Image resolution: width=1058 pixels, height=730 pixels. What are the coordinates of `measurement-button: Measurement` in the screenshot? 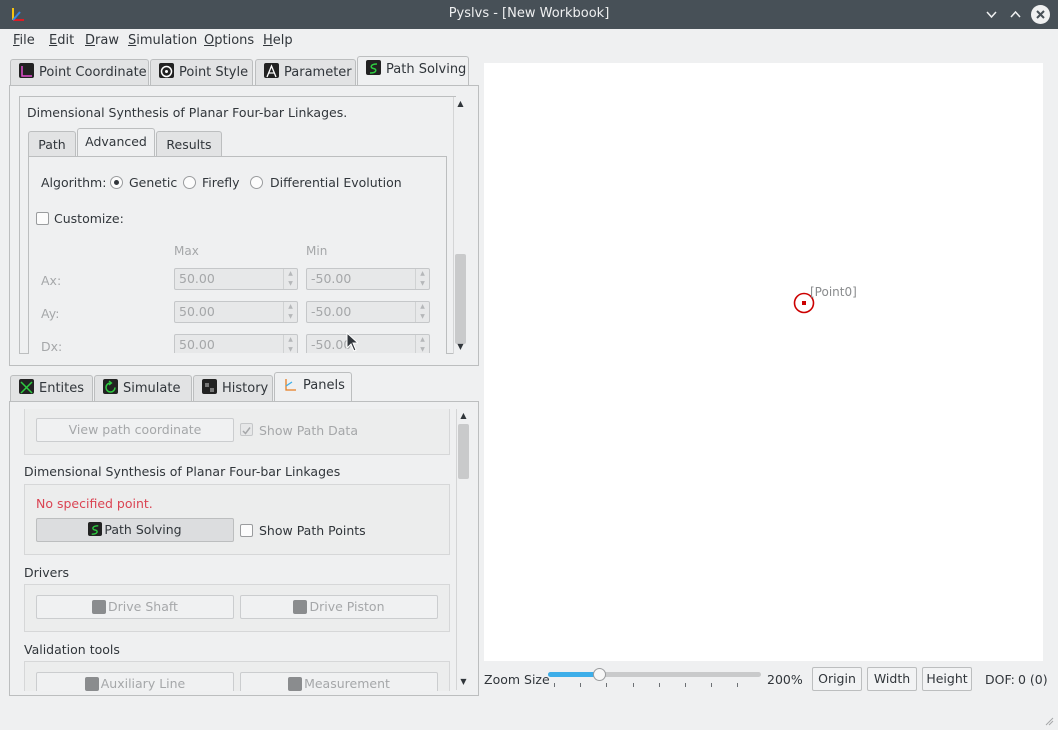 It's located at (339, 681).